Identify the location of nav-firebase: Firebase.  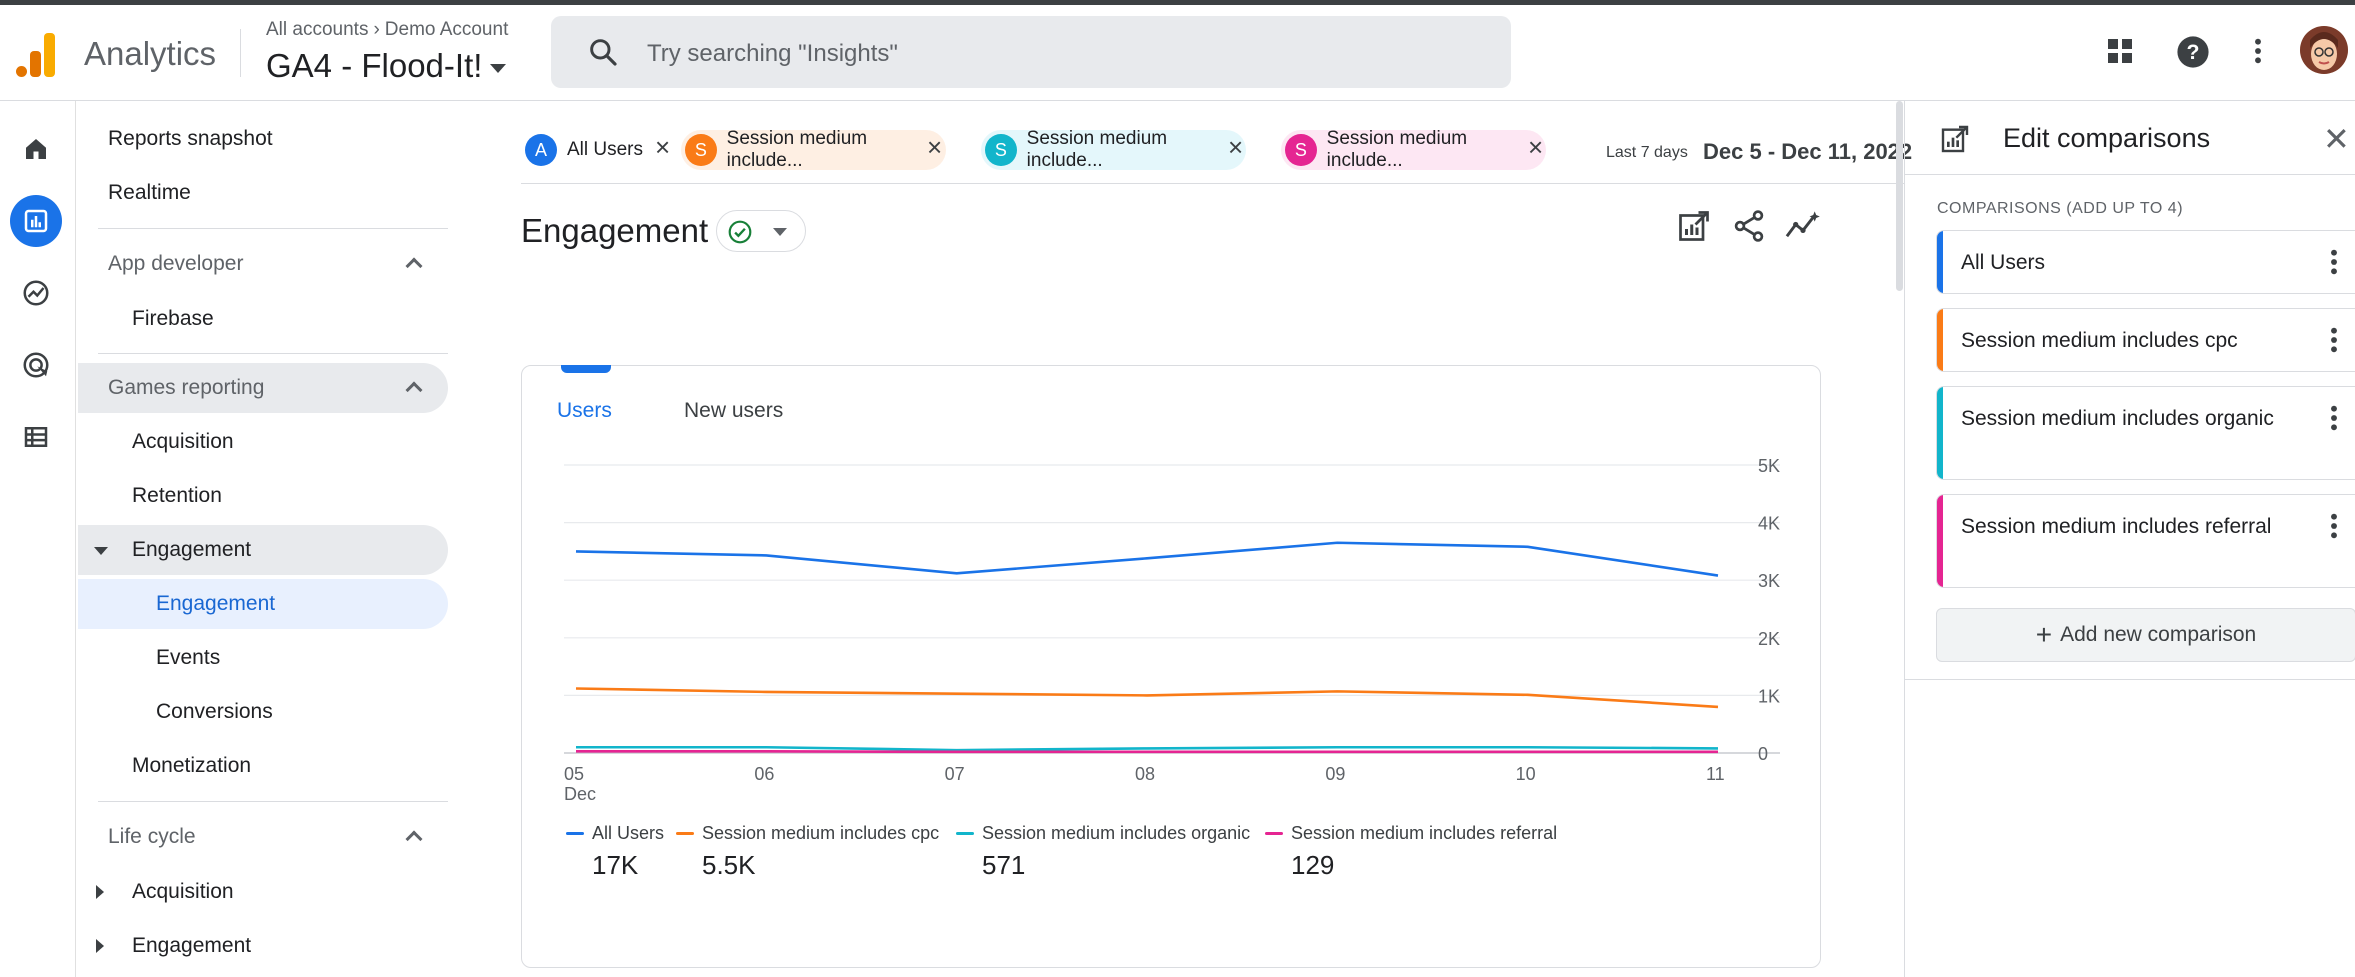
(173, 319).